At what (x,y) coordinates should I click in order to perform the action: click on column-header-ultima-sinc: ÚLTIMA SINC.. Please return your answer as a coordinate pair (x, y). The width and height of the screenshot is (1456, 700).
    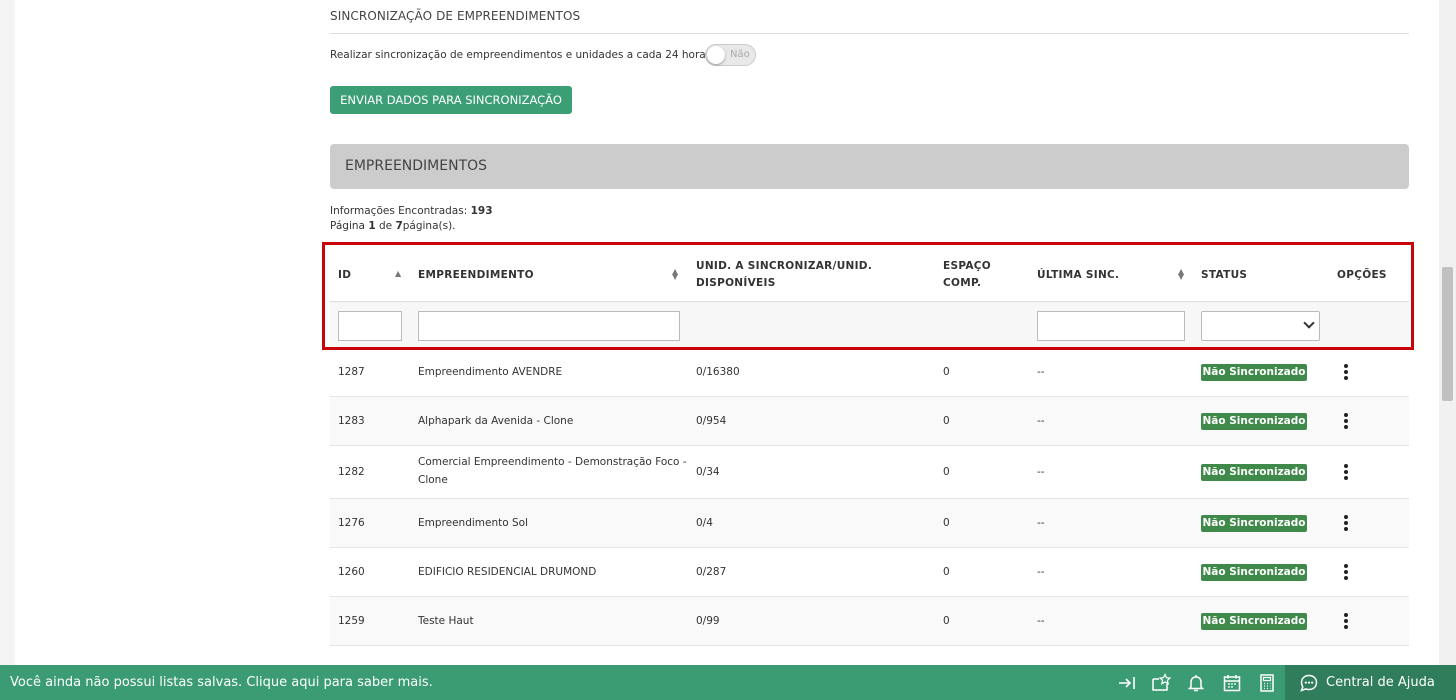
    Looking at the image, I should click on (1078, 275).